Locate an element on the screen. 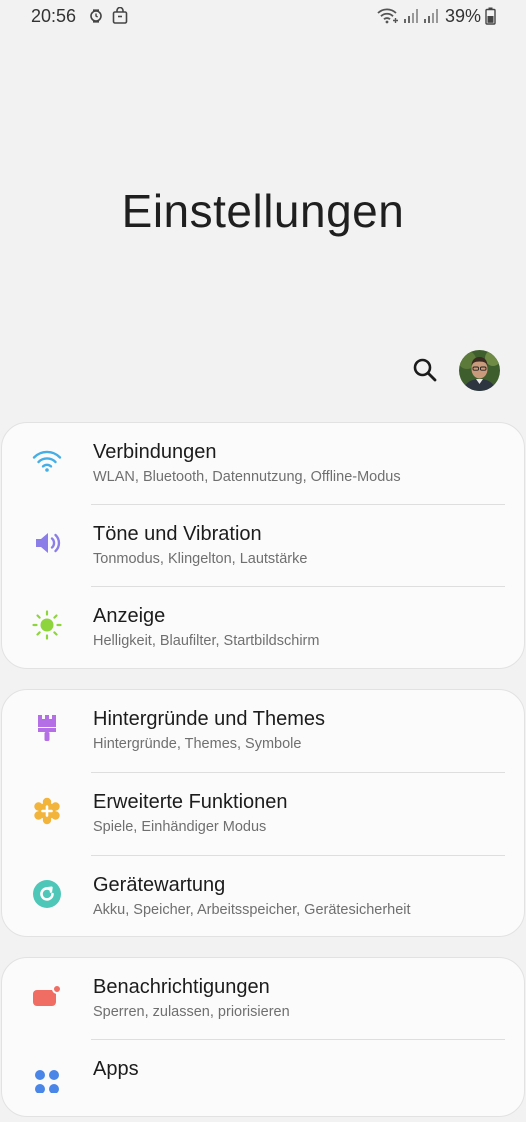 The height and width of the screenshot is (1122, 526). wifi-plus-icon is located at coordinates (388, 16).